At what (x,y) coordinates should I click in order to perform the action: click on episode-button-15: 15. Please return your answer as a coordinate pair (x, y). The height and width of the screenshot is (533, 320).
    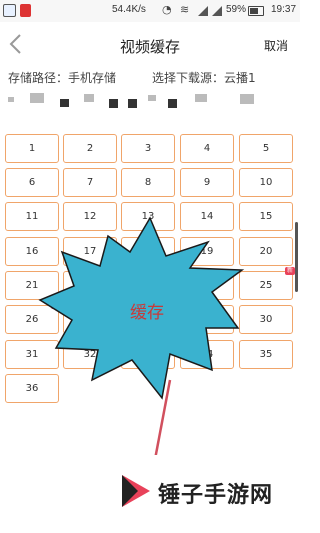
    Looking at the image, I should click on (266, 216).